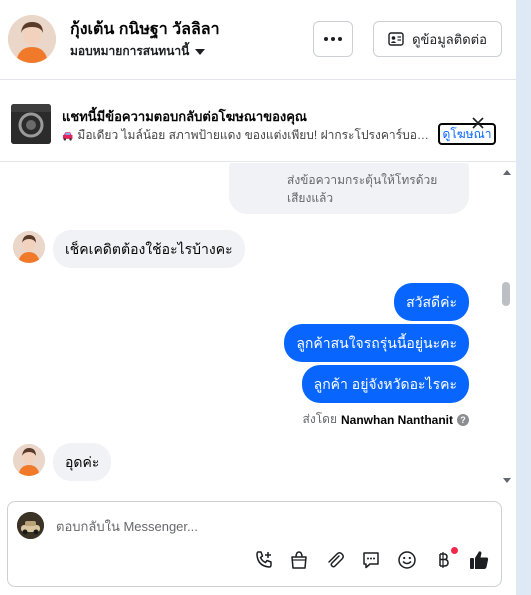 The width and height of the screenshot is (531, 595). I want to click on send-like-button, so click(479, 560).